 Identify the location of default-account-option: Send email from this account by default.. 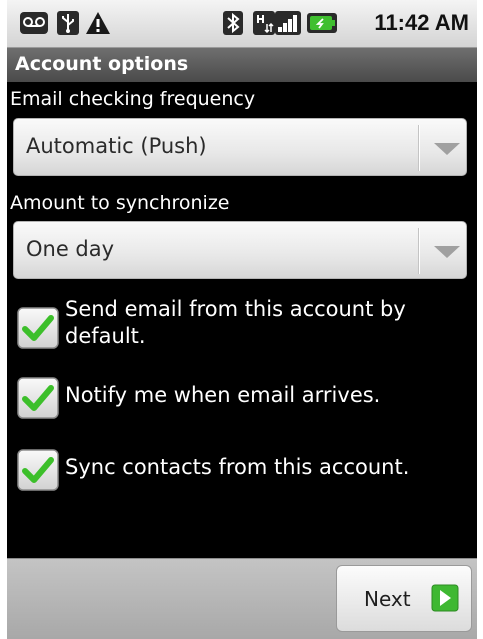
(242, 326).